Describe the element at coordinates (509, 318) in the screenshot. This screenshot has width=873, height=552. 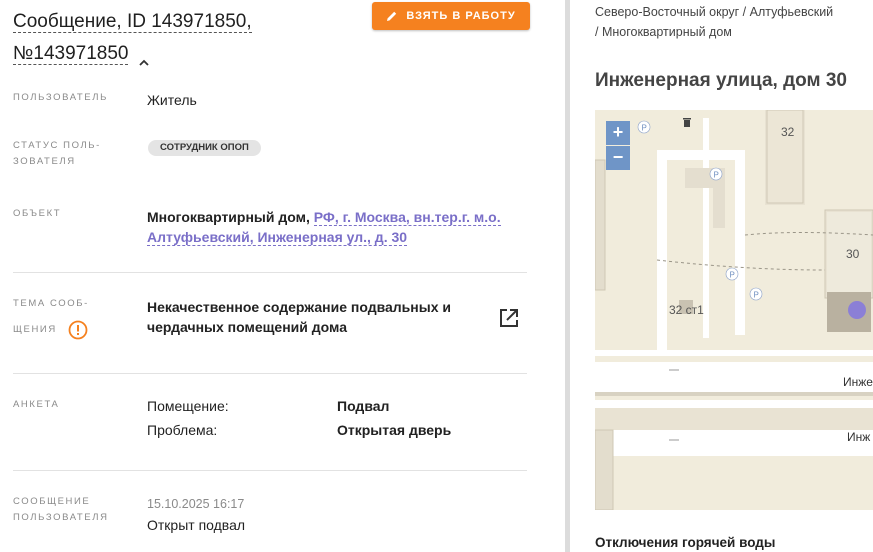
I see `open-external-icon` at that location.